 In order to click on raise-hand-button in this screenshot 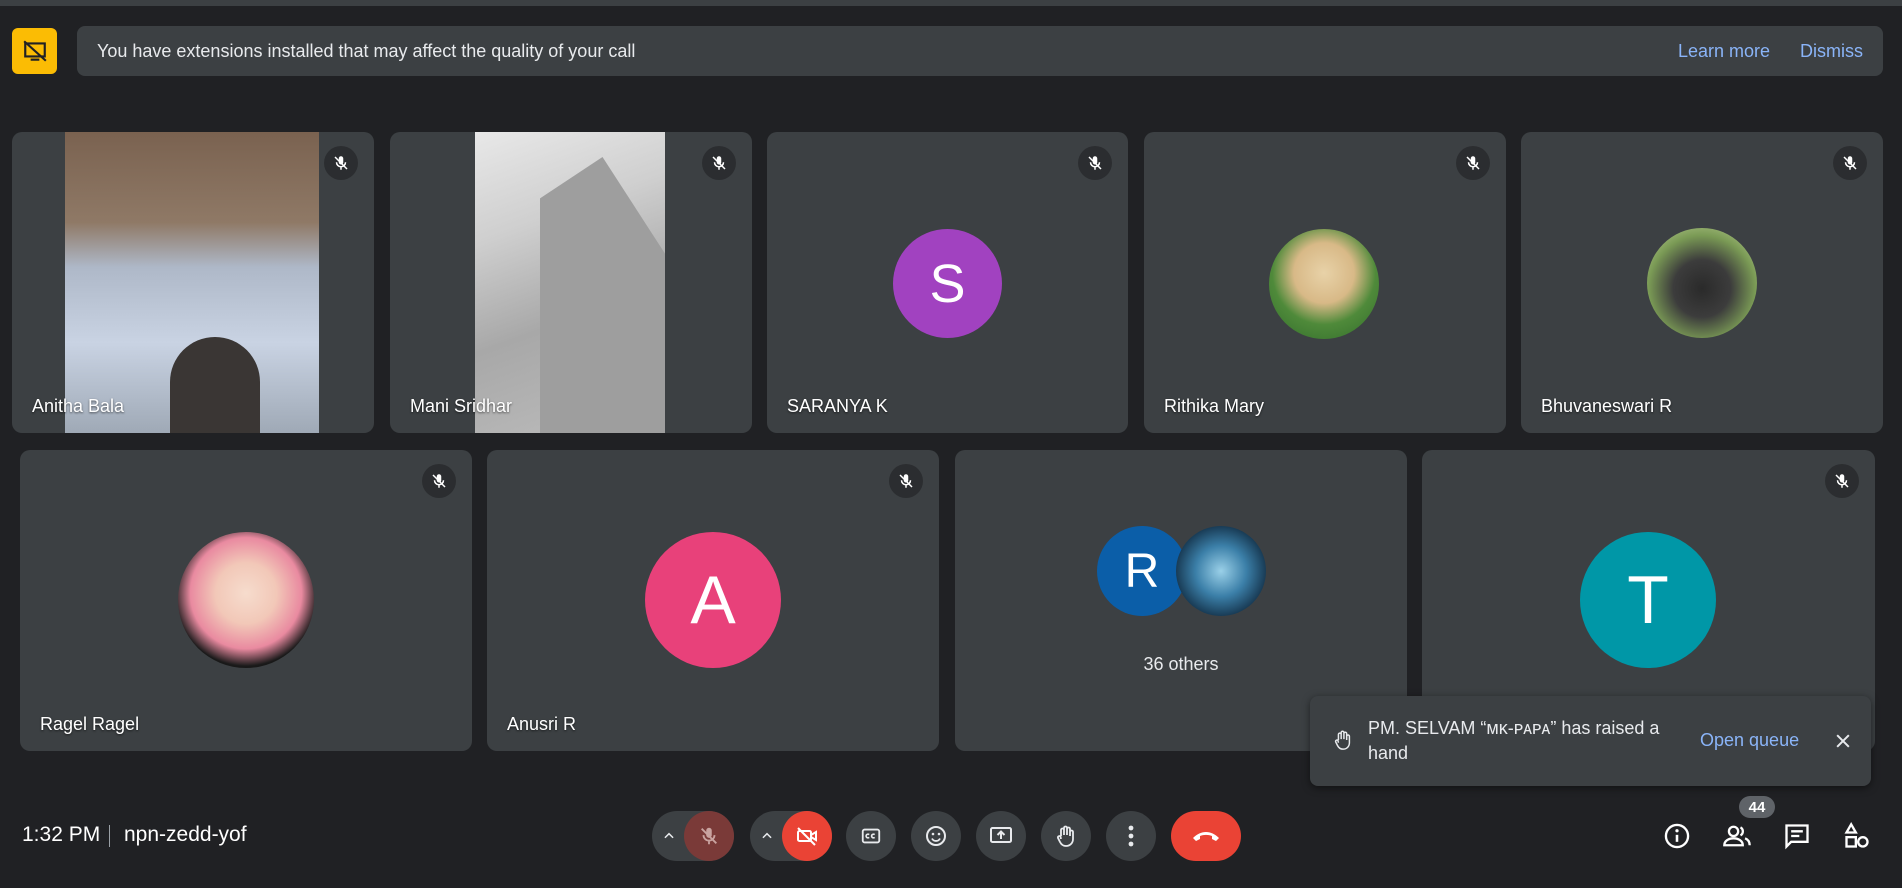, I will do `click(1066, 836)`.